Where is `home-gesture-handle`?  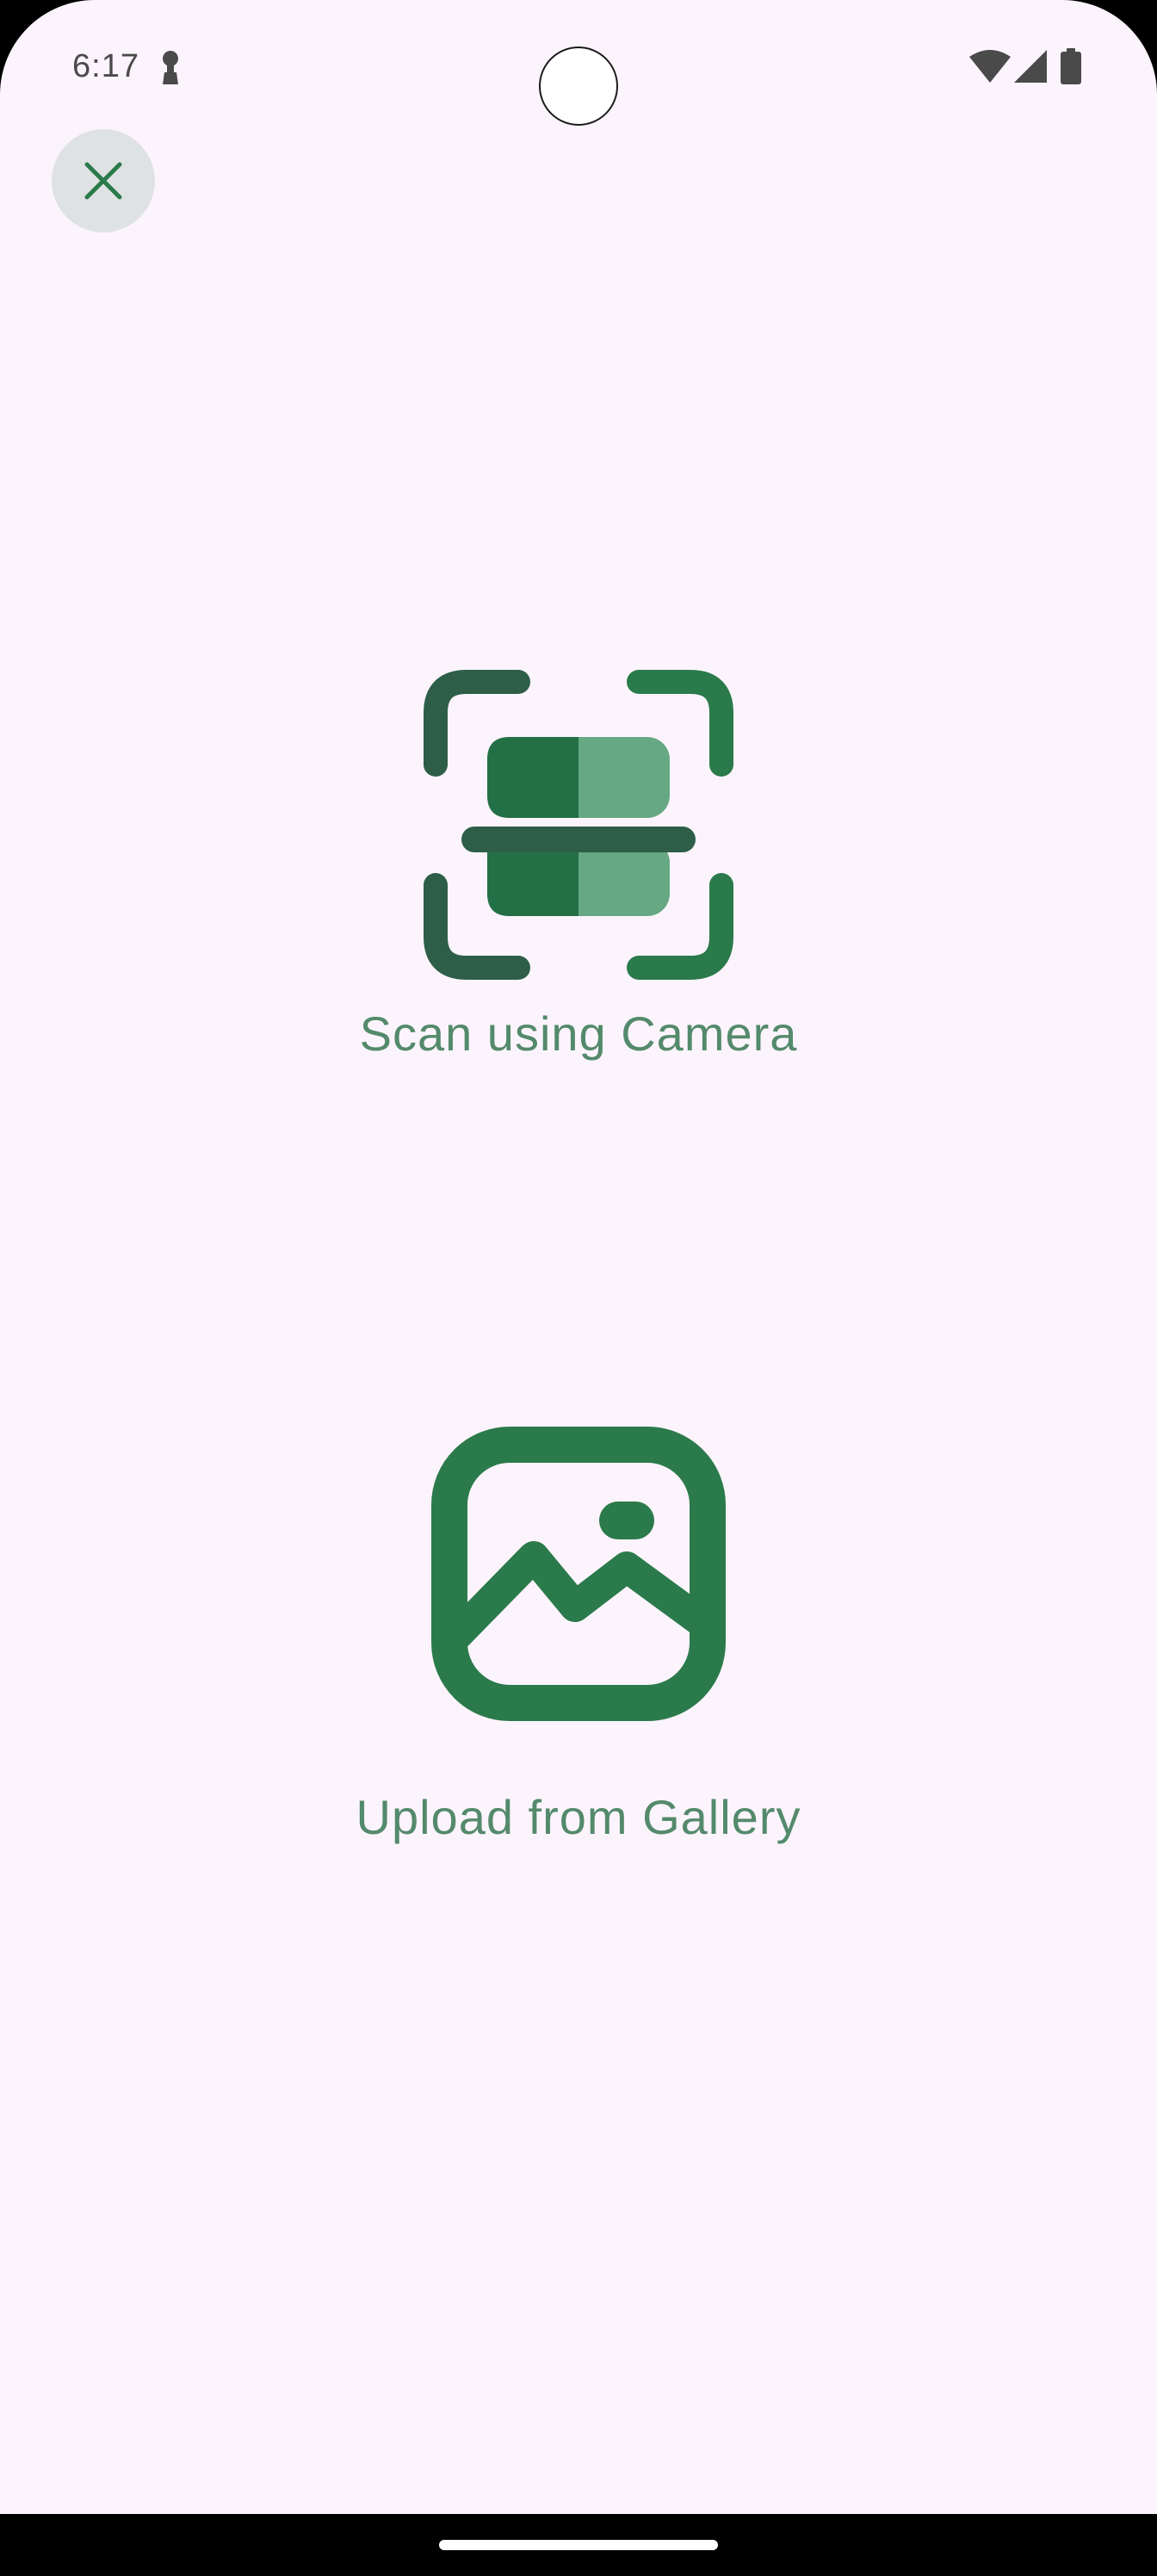
home-gesture-handle is located at coordinates (579, 2545).